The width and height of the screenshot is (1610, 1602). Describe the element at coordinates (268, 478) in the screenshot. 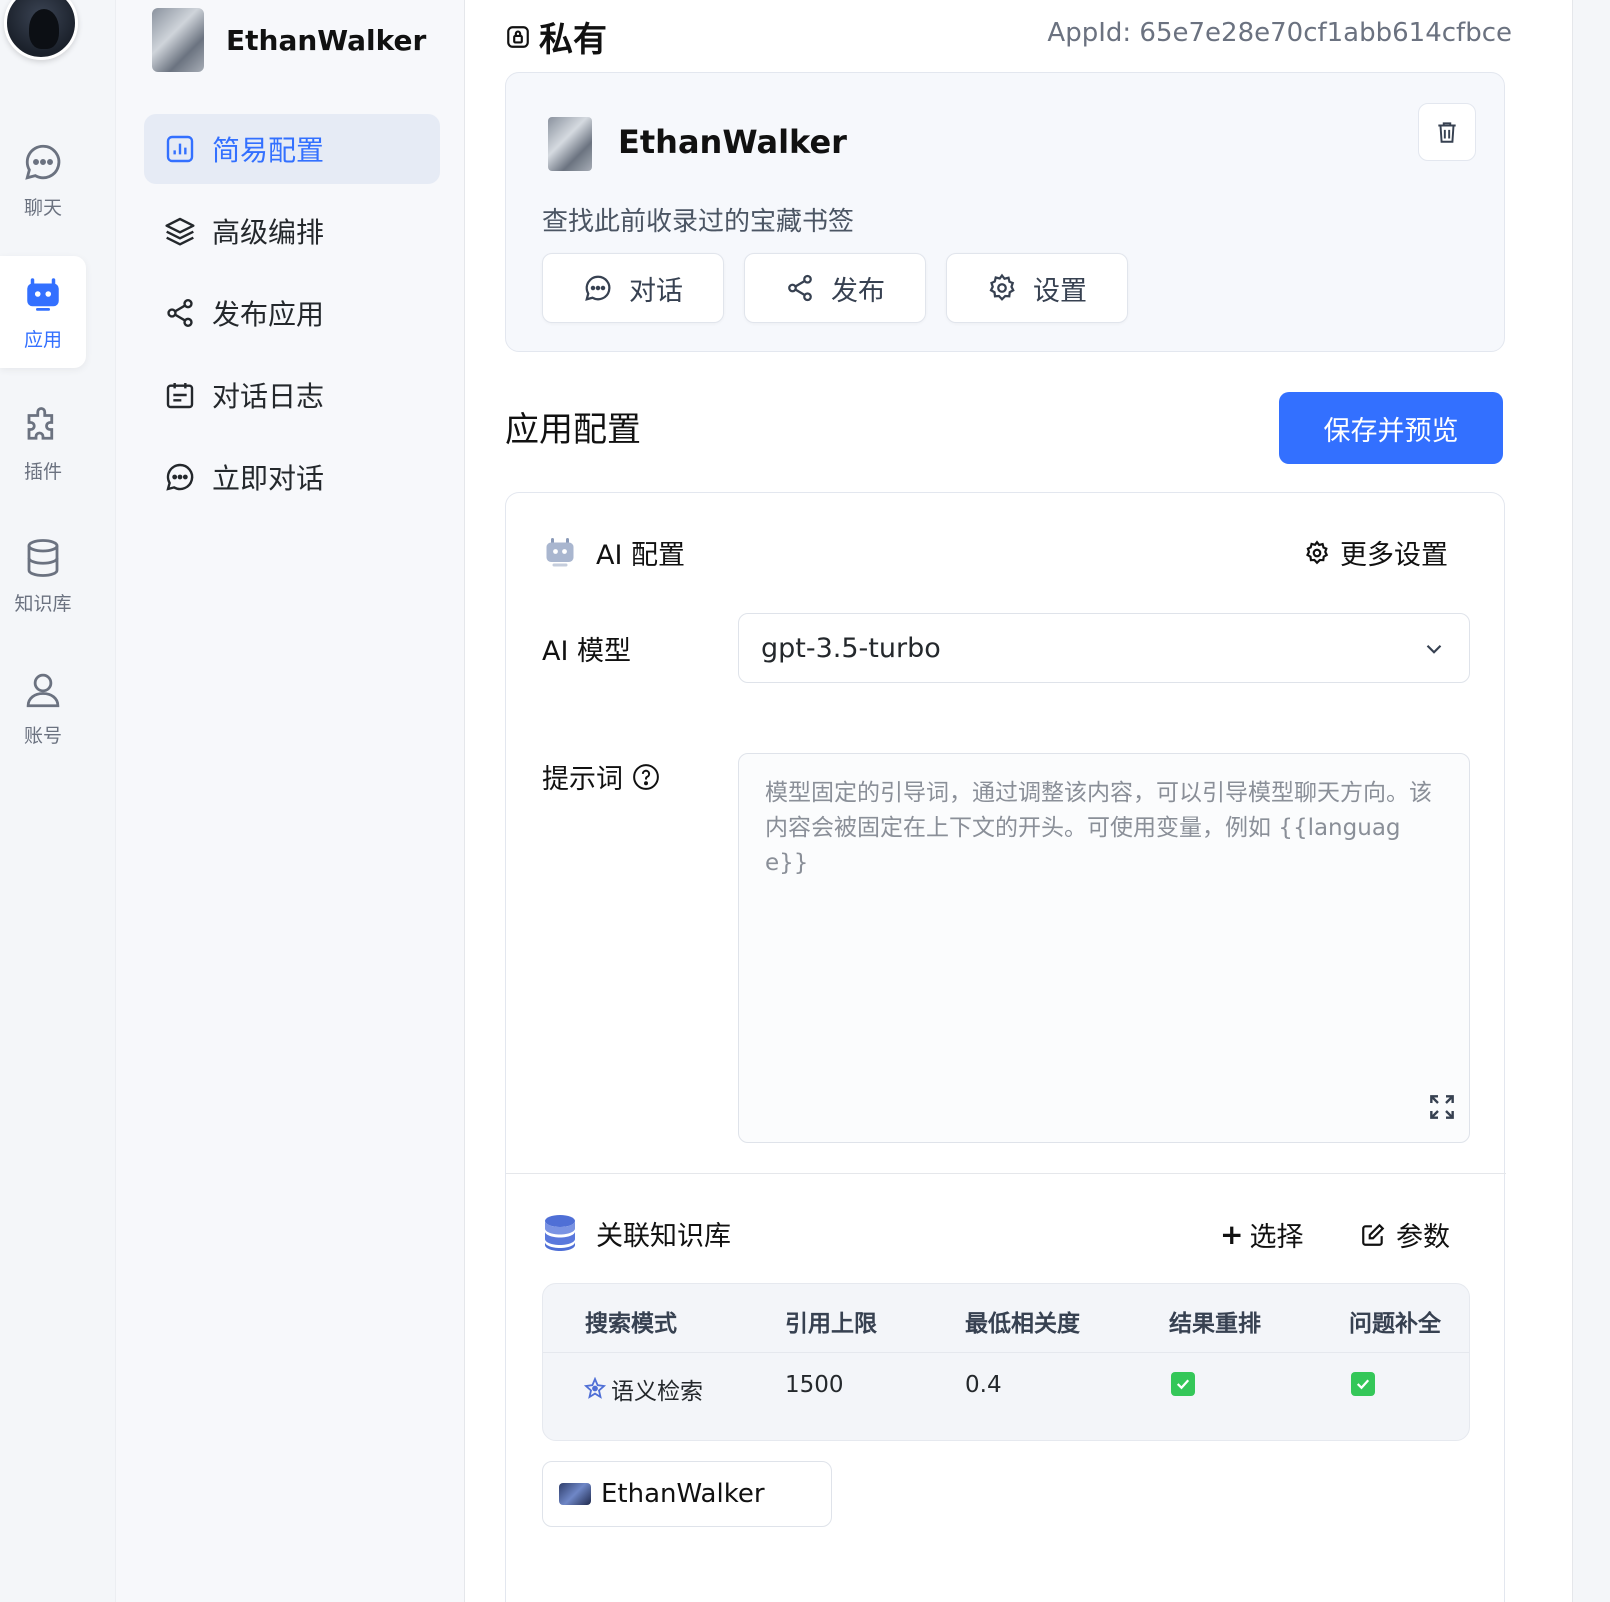

I see `nav-label-chat-now: 立即对话` at that location.